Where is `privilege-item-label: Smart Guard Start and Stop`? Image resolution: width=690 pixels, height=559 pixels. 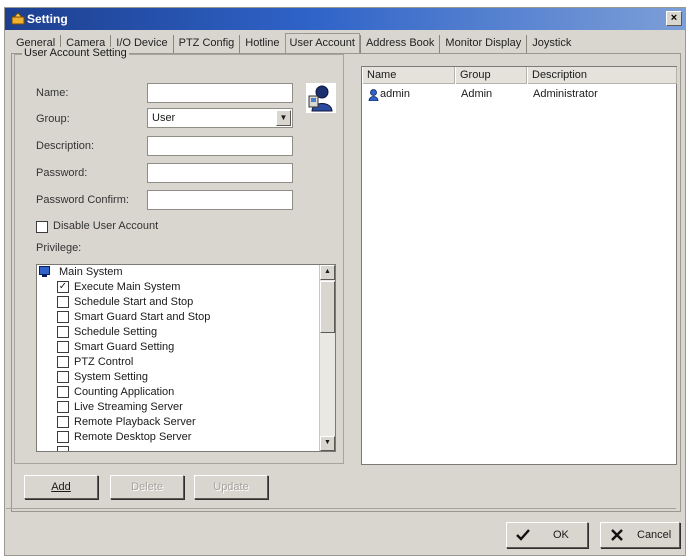
privilege-item-label: Smart Guard Start and Stop is located at coordinates (142, 317).